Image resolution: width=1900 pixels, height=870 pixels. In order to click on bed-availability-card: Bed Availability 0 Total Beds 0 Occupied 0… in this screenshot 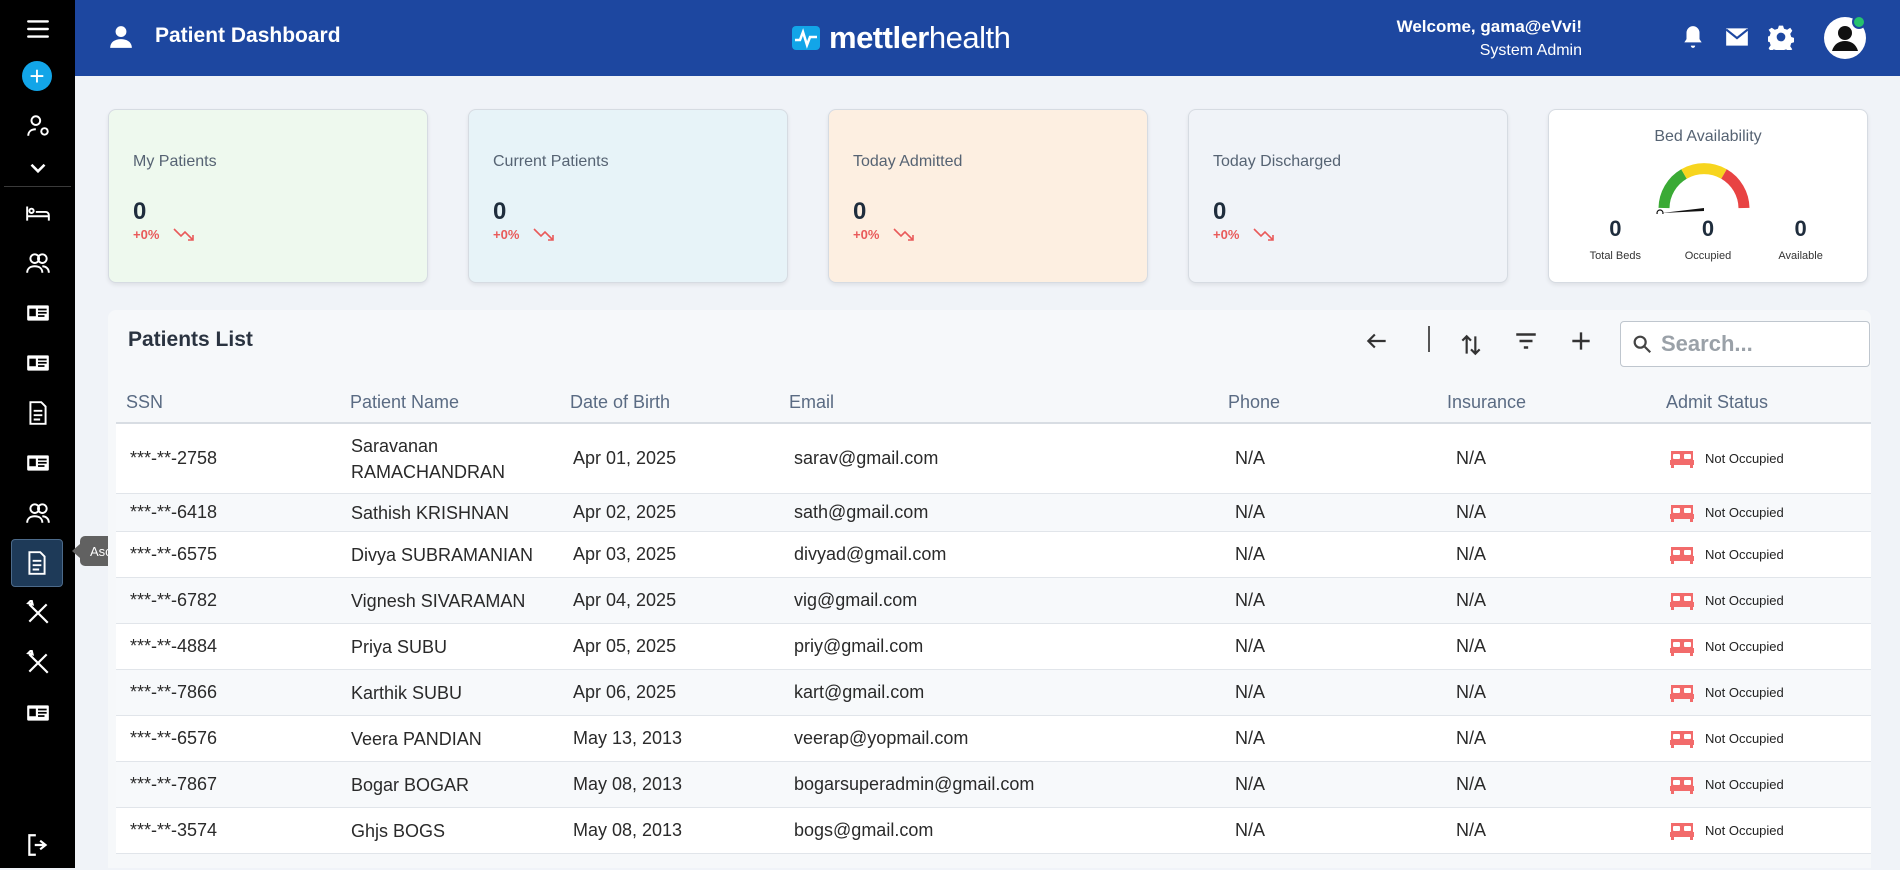, I will do `click(1708, 196)`.